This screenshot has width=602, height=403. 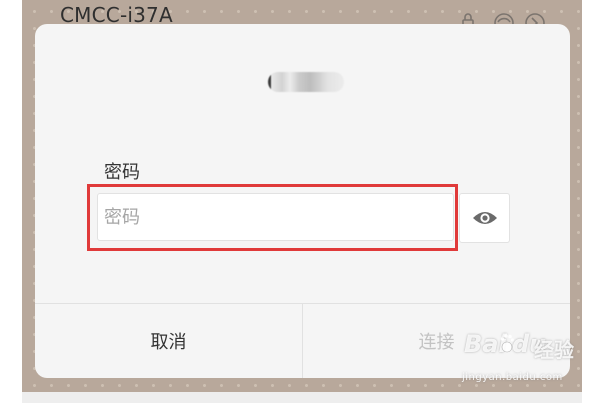 I want to click on eye-icon, so click(x=485, y=218).